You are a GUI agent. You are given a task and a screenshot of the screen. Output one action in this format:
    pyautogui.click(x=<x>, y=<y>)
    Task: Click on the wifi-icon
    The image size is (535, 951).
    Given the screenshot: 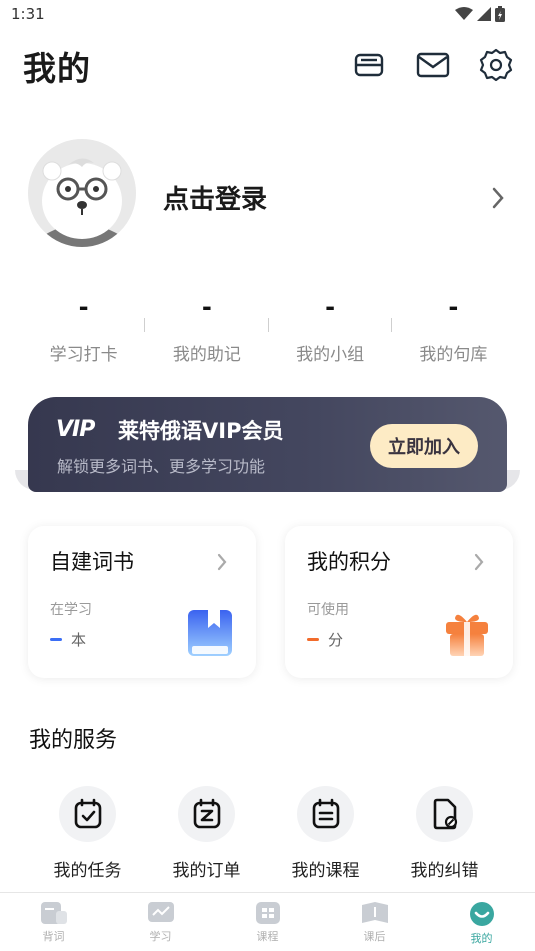 What is the action you would take?
    pyautogui.click(x=464, y=13)
    